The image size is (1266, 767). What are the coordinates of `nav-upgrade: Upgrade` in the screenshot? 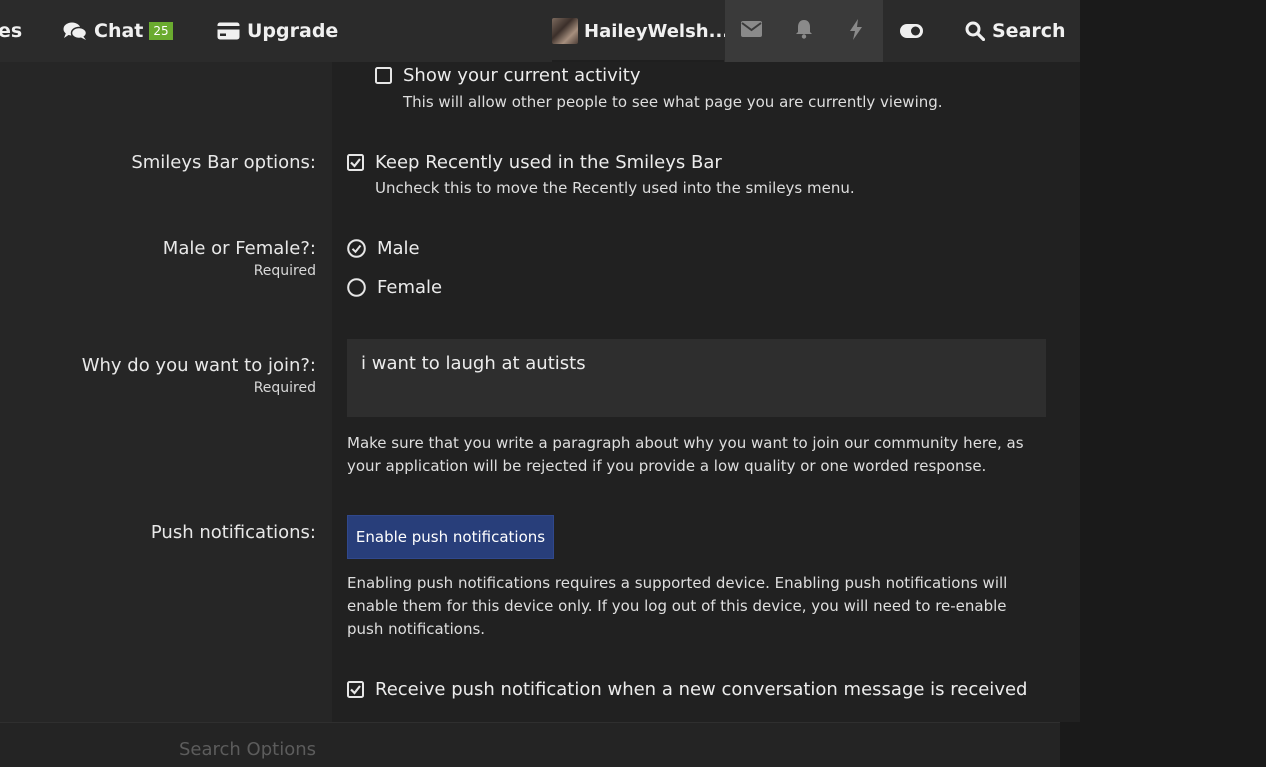 It's located at (277, 31).